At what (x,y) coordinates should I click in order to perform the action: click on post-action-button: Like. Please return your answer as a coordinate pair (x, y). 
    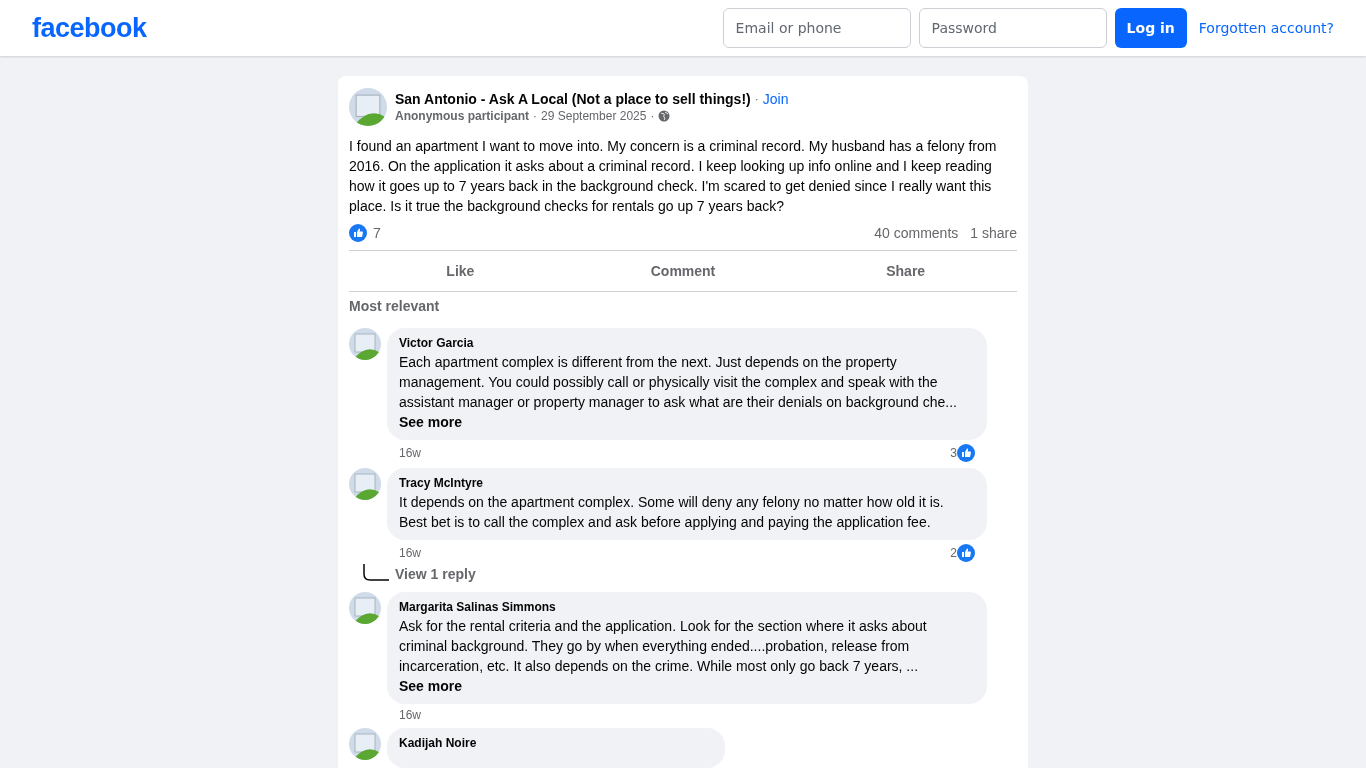
    Looking at the image, I should click on (460, 271).